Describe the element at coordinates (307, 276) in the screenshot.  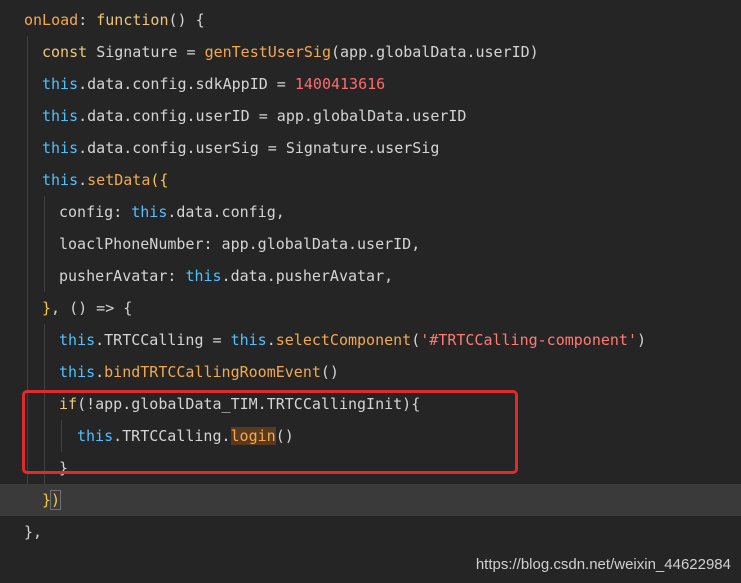
I see `code-token: .data.pusherAvatar,` at that location.